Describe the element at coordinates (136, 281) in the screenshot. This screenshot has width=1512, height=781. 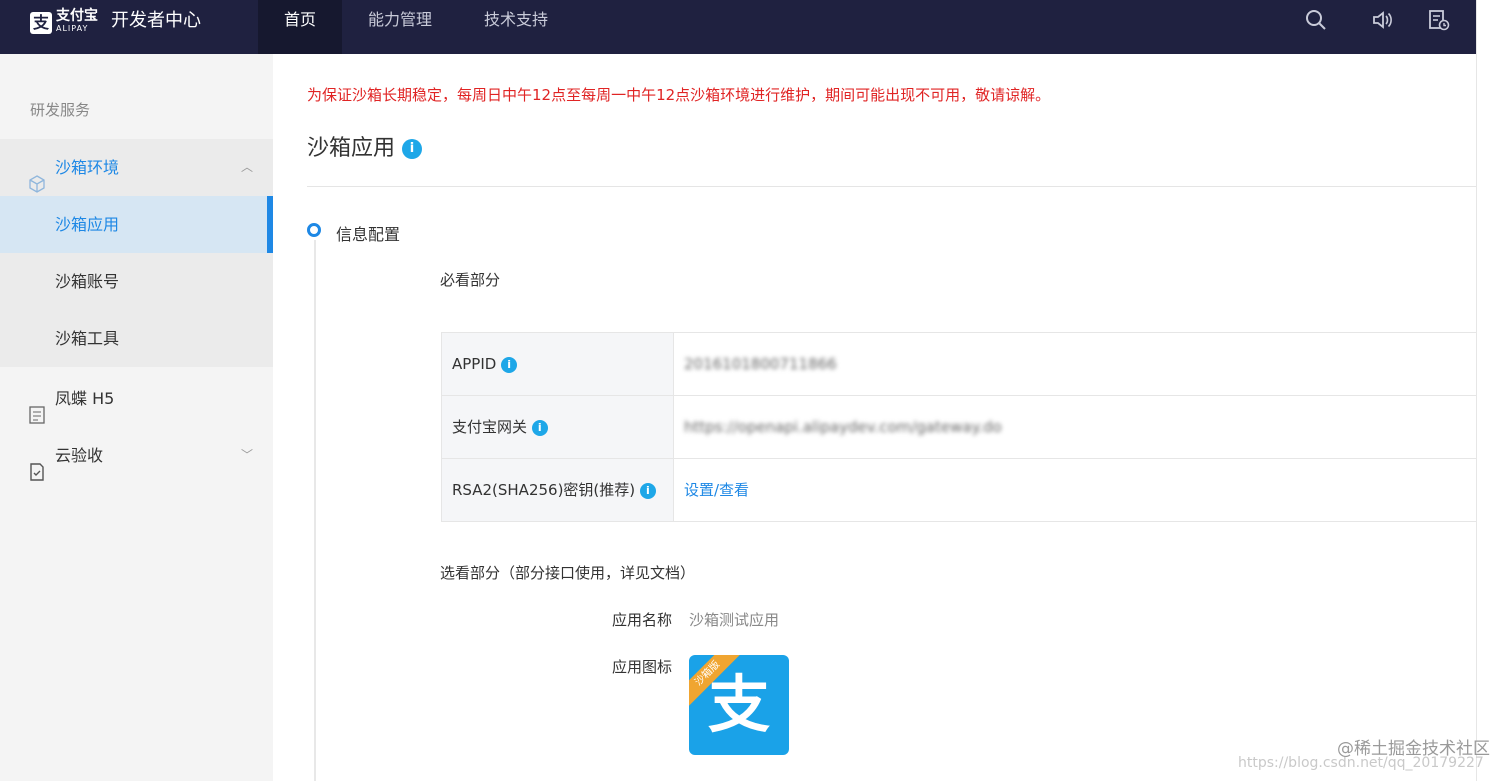
I see `sidebar-item-sandbox-account: 沙箱账号` at that location.